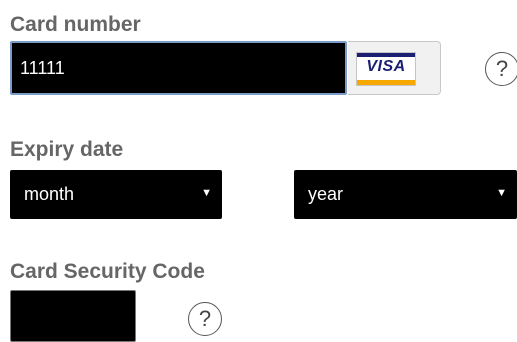  What do you see at coordinates (178, 68) in the screenshot?
I see `card-number-input` at bounding box center [178, 68].